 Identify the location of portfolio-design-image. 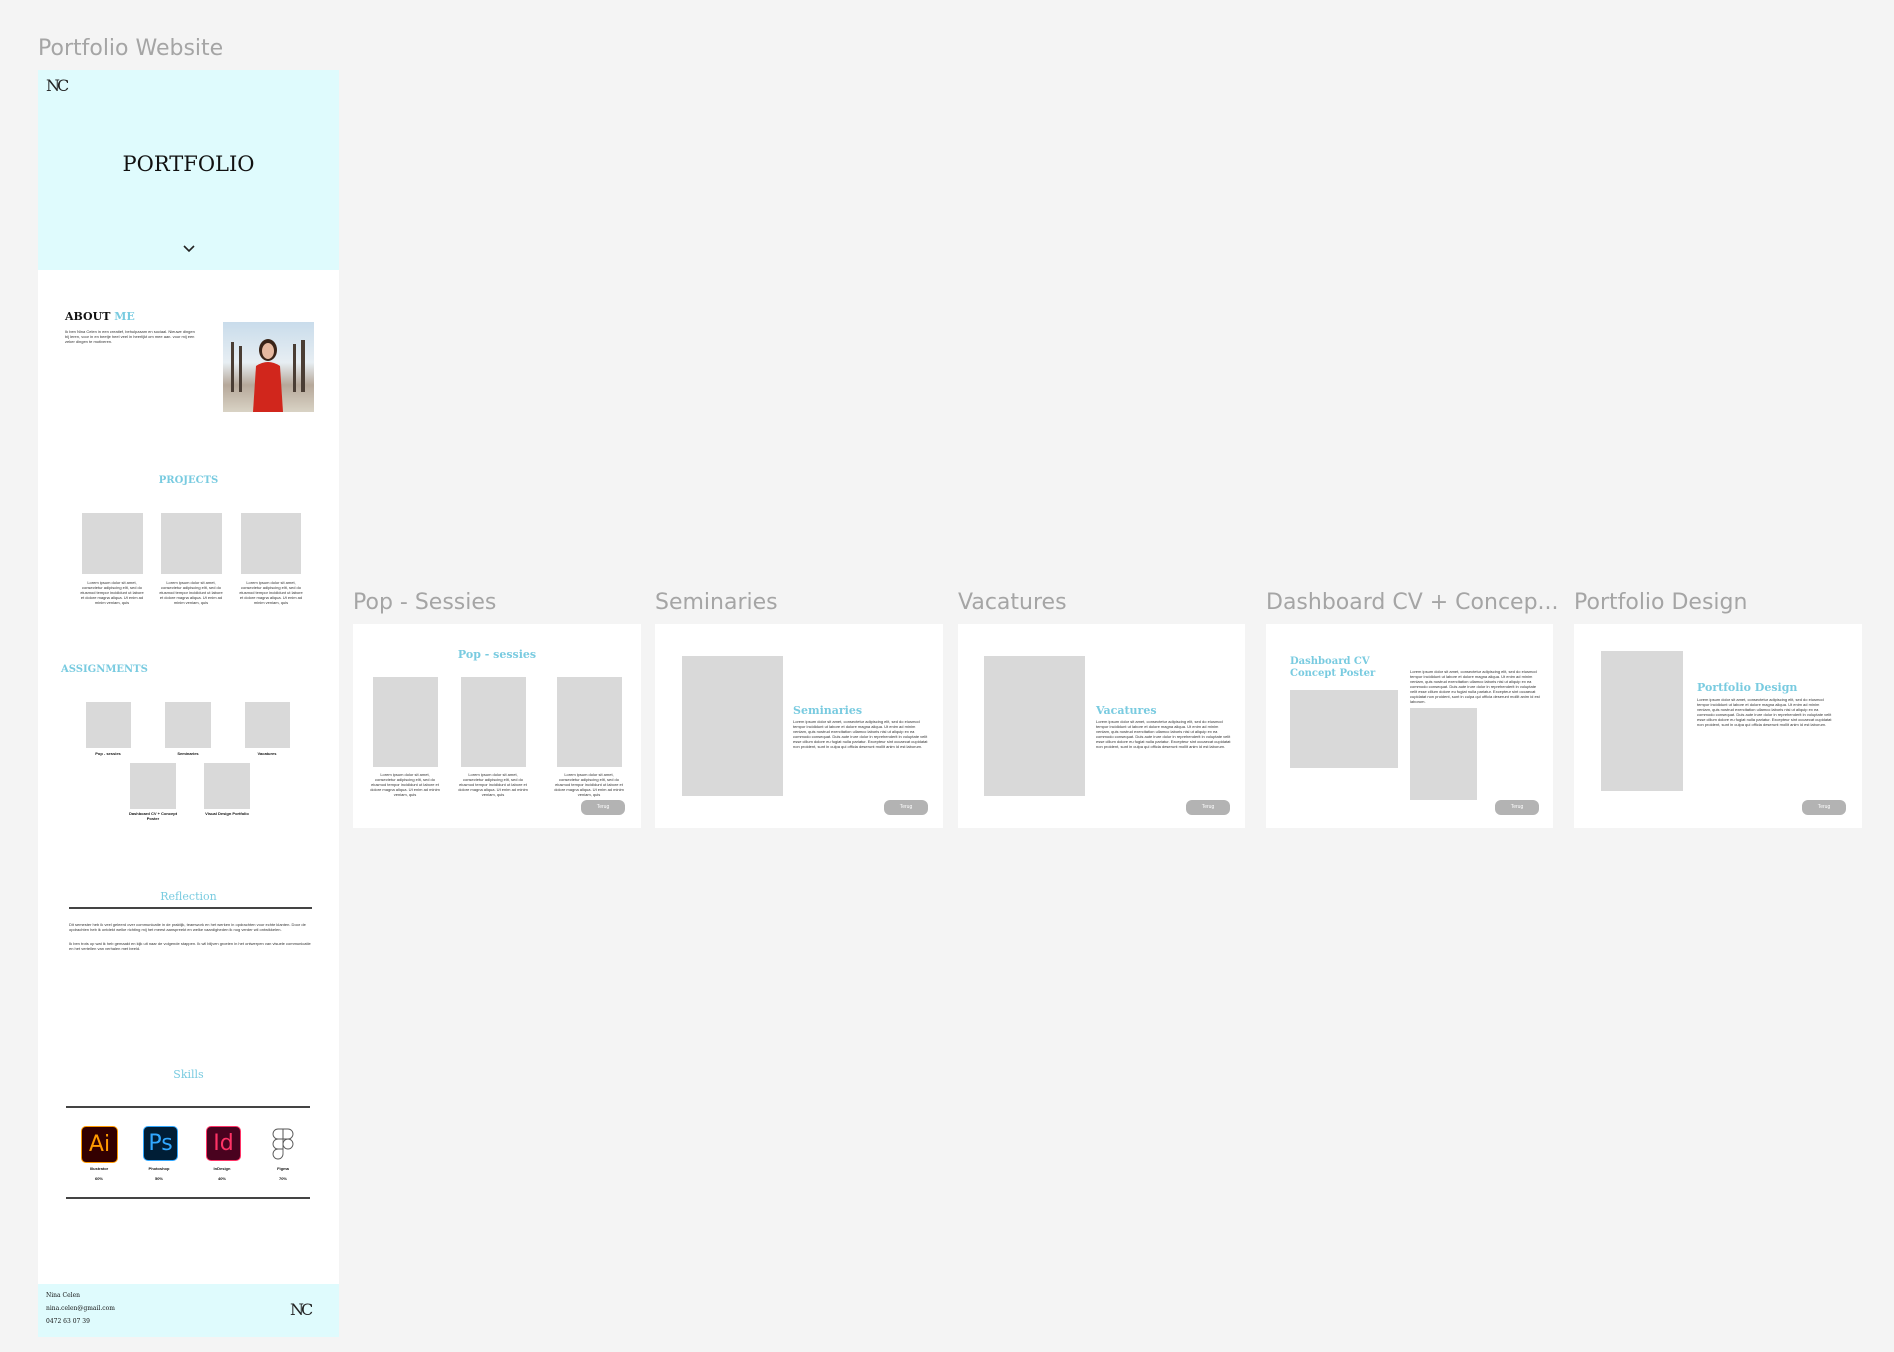
(1642, 721).